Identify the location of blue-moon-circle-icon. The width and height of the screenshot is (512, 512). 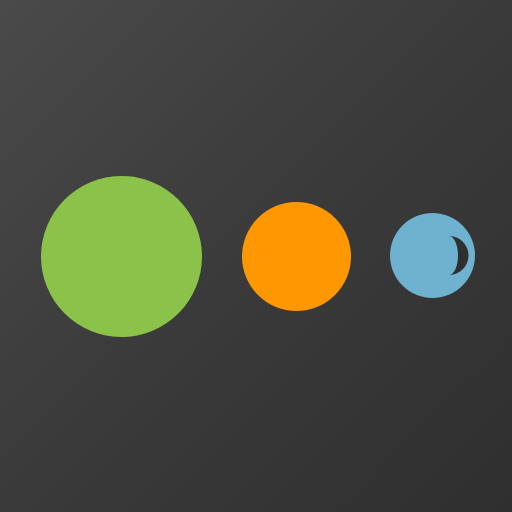
(432, 255).